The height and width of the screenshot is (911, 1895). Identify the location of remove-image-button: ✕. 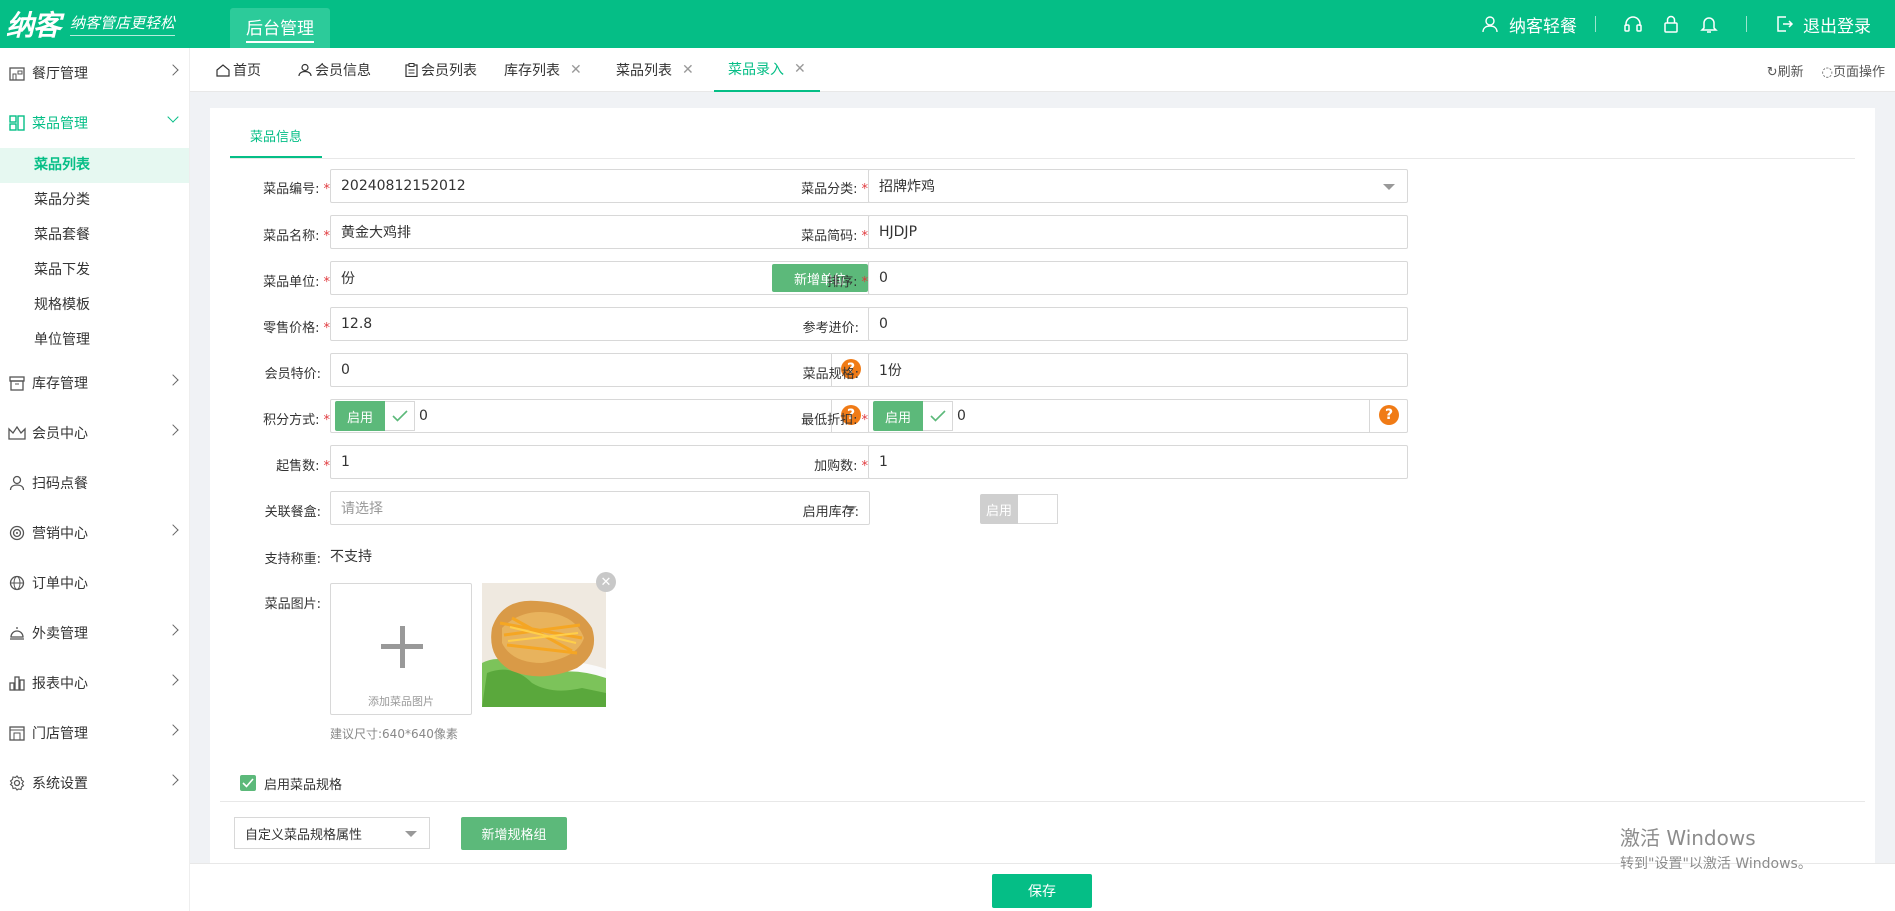
(606, 582).